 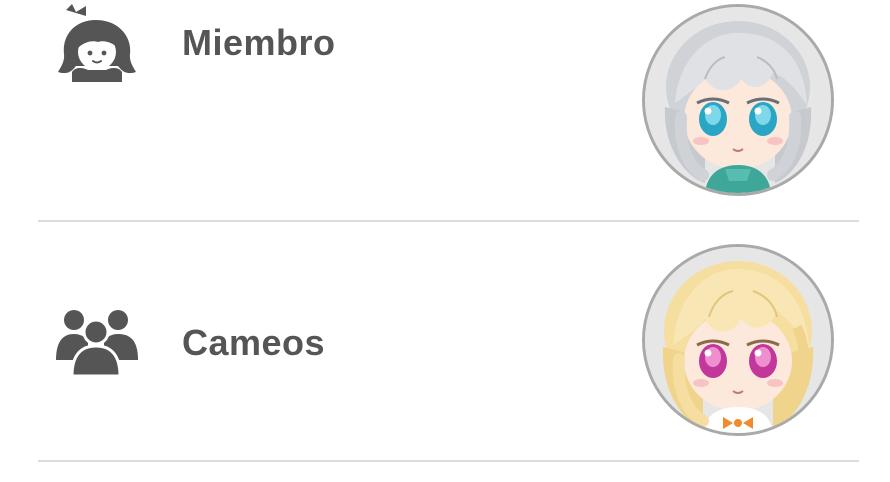 I want to click on member-label: Miembro, so click(x=259, y=42).